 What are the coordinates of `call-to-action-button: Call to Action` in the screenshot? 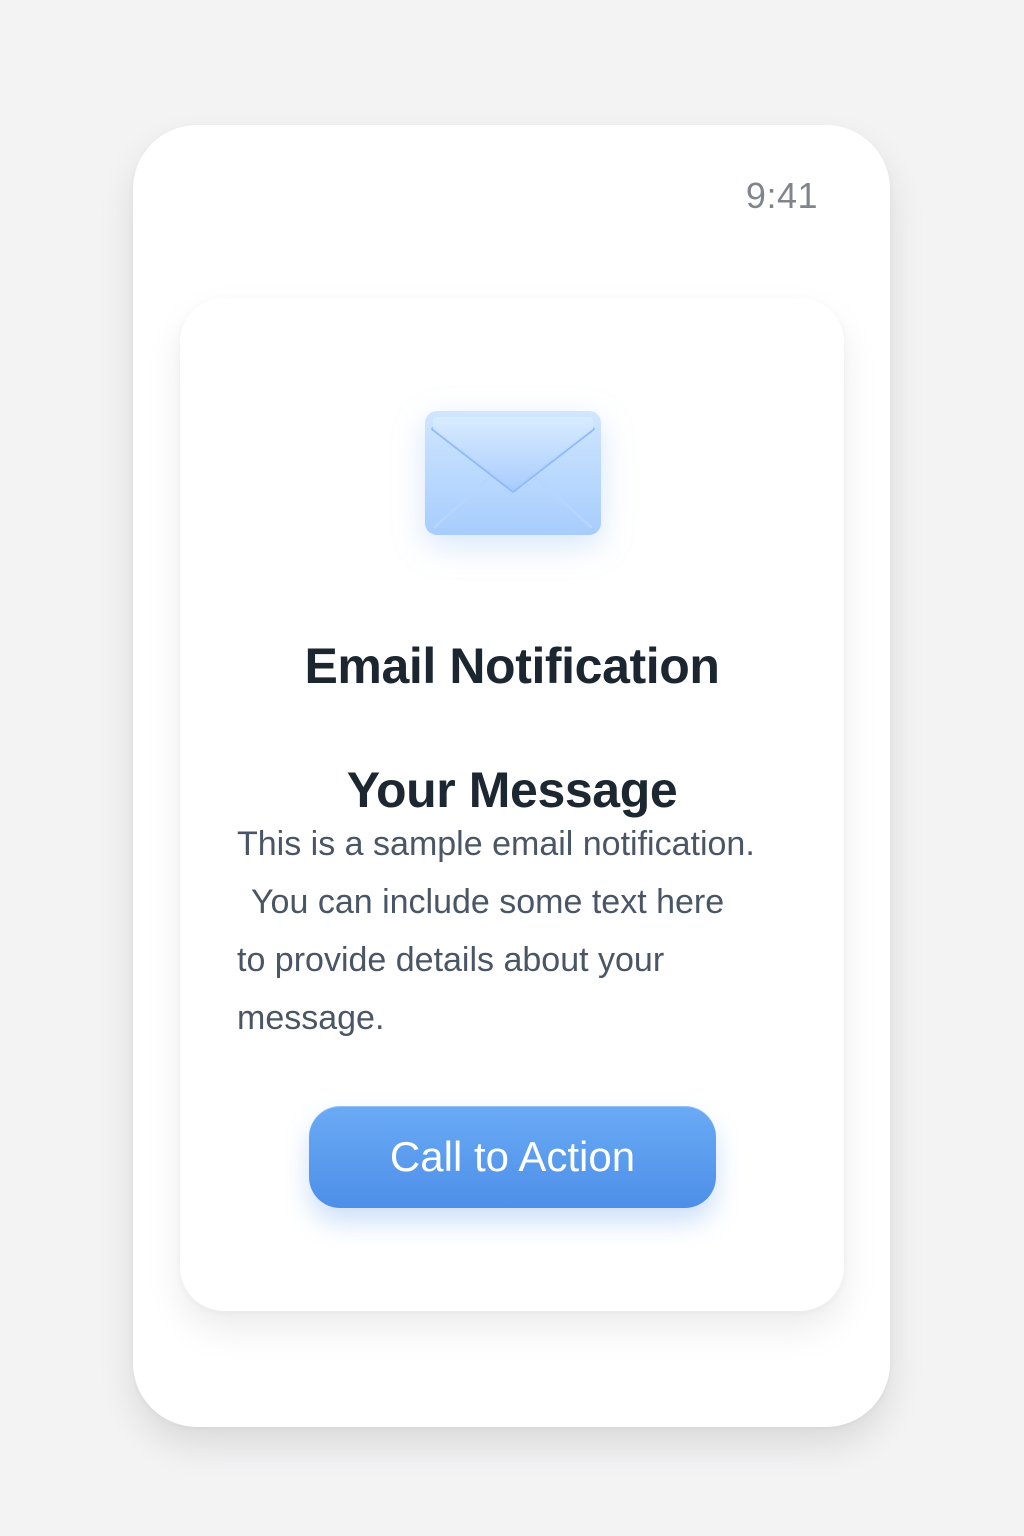 It's located at (512, 1157).